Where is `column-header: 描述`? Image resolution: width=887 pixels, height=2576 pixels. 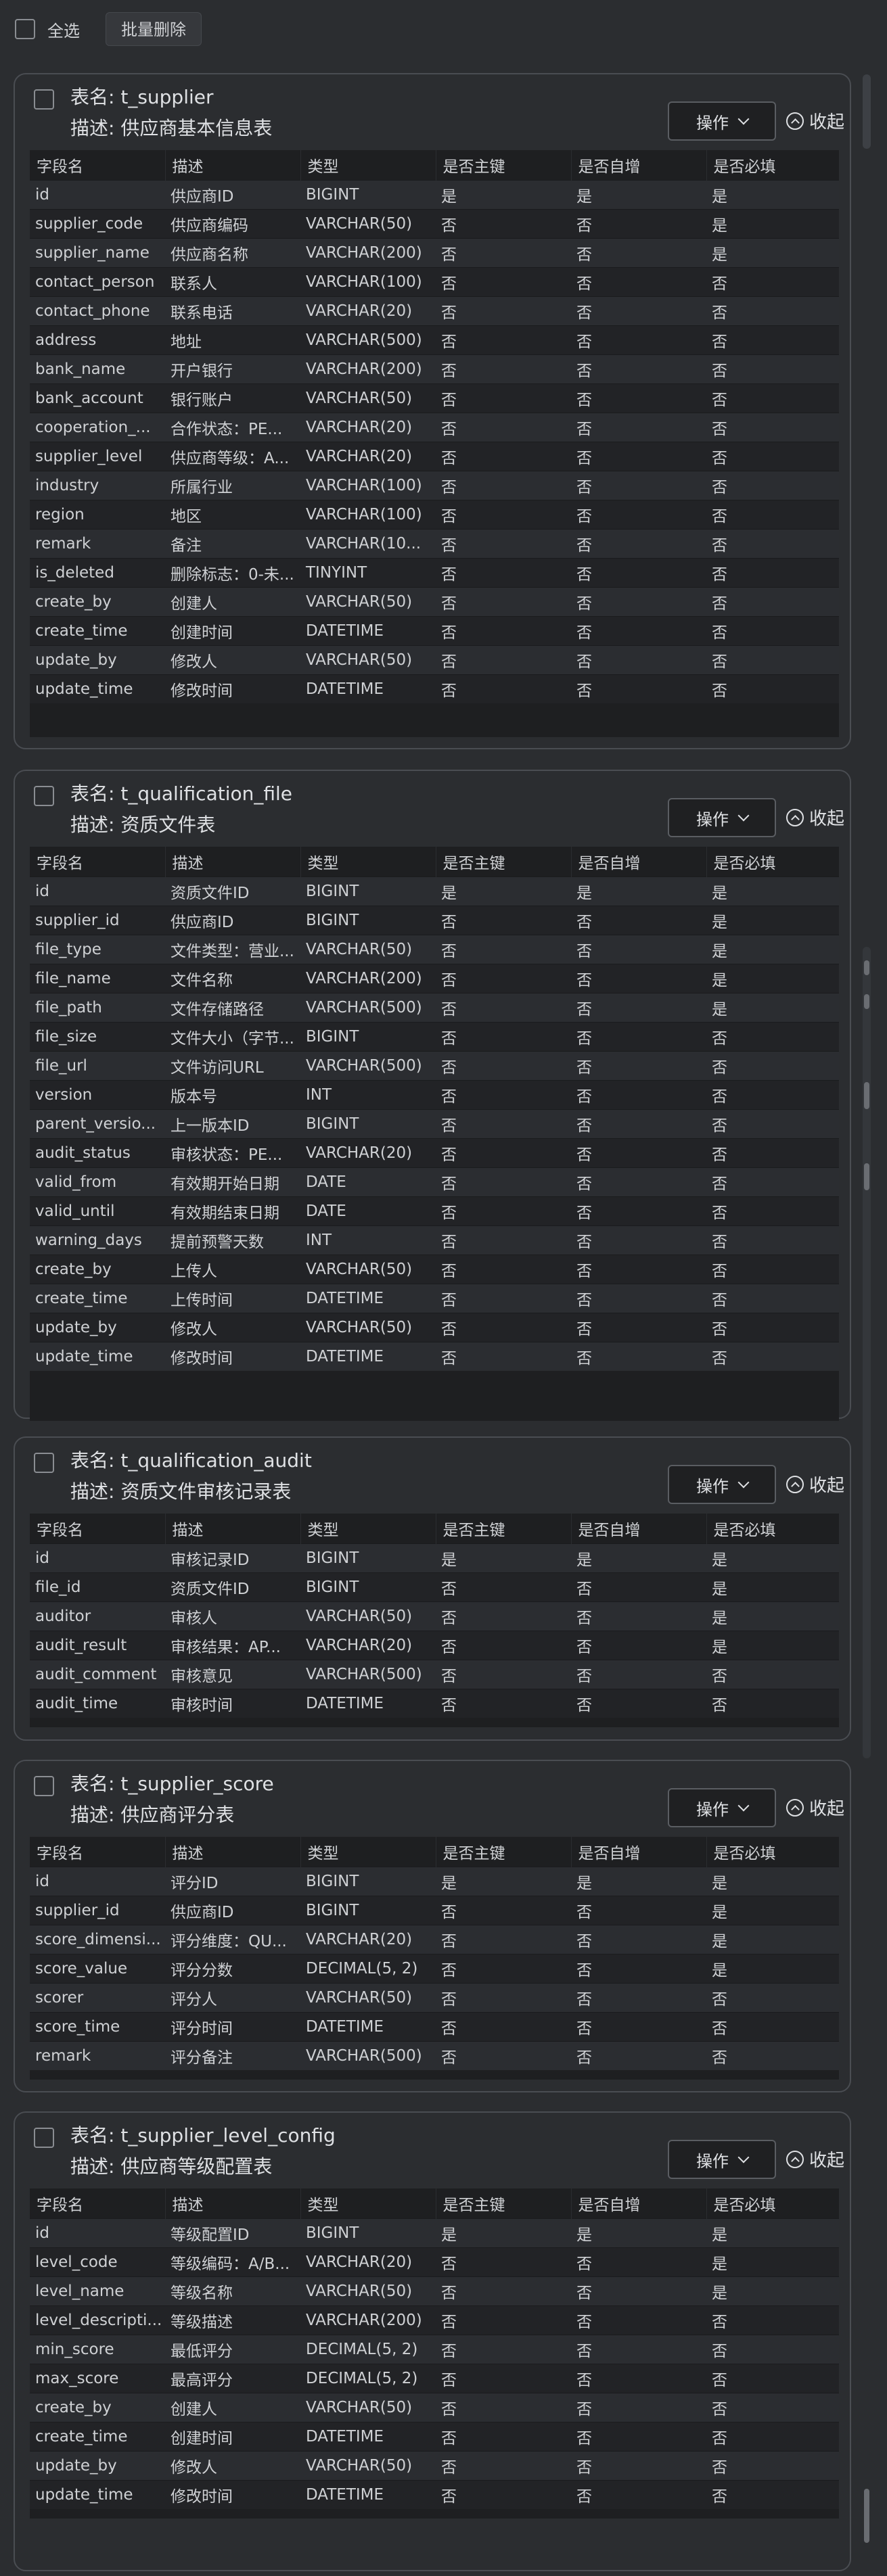 column-header: 描述 is located at coordinates (232, 862).